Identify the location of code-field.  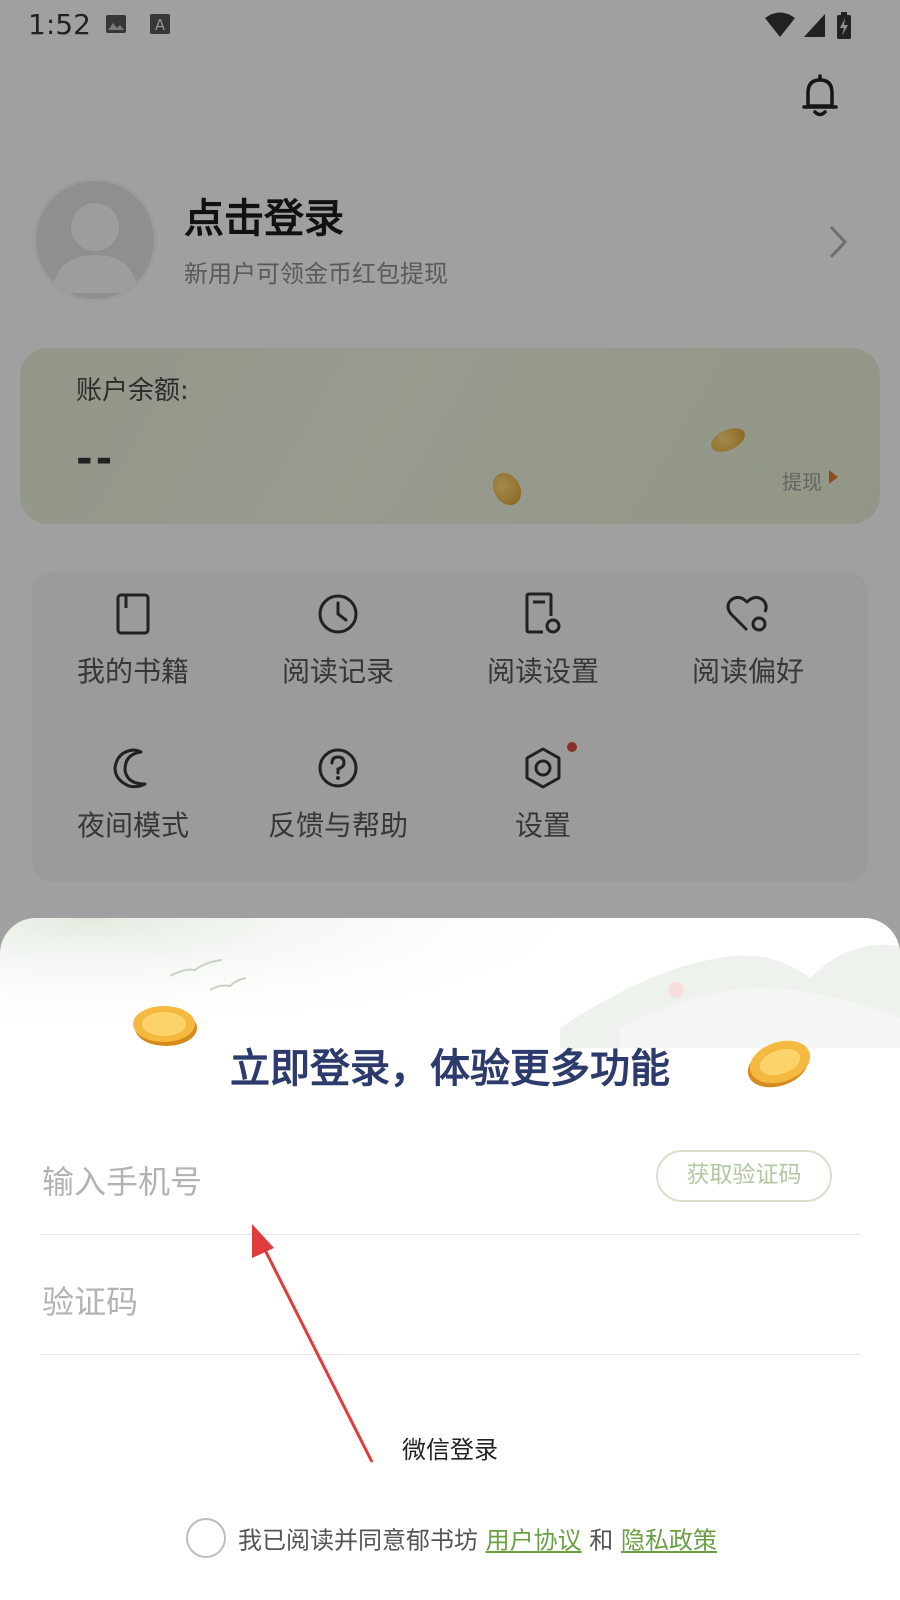
(450, 1298).